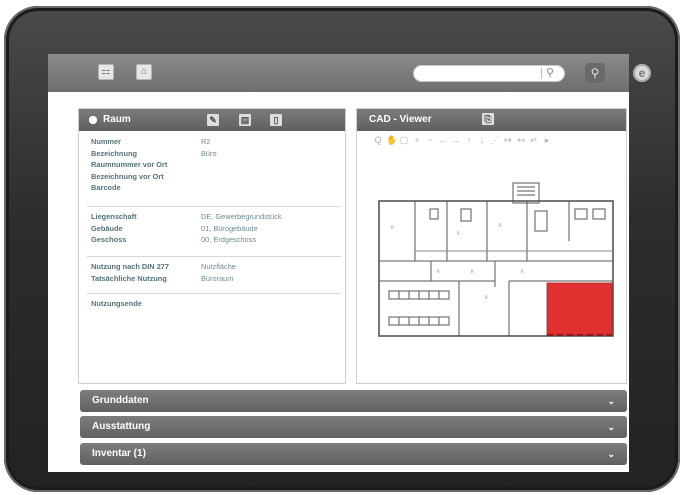 This screenshot has width=683, height=495. I want to click on field-label: Nutzungsende, so click(116, 303).